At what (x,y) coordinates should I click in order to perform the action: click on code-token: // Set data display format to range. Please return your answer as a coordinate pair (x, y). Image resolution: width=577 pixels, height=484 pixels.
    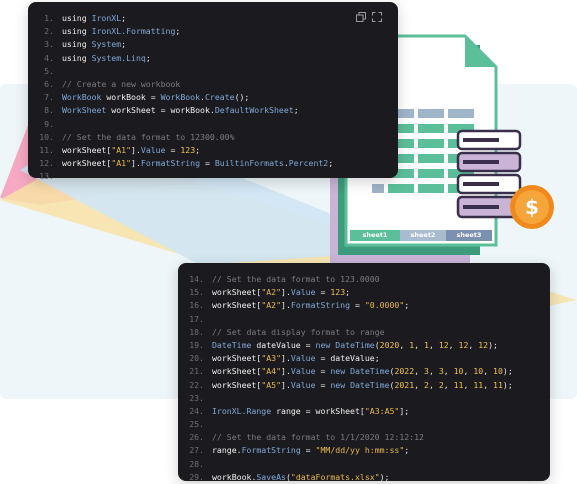
    Looking at the image, I should click on (298, 331).